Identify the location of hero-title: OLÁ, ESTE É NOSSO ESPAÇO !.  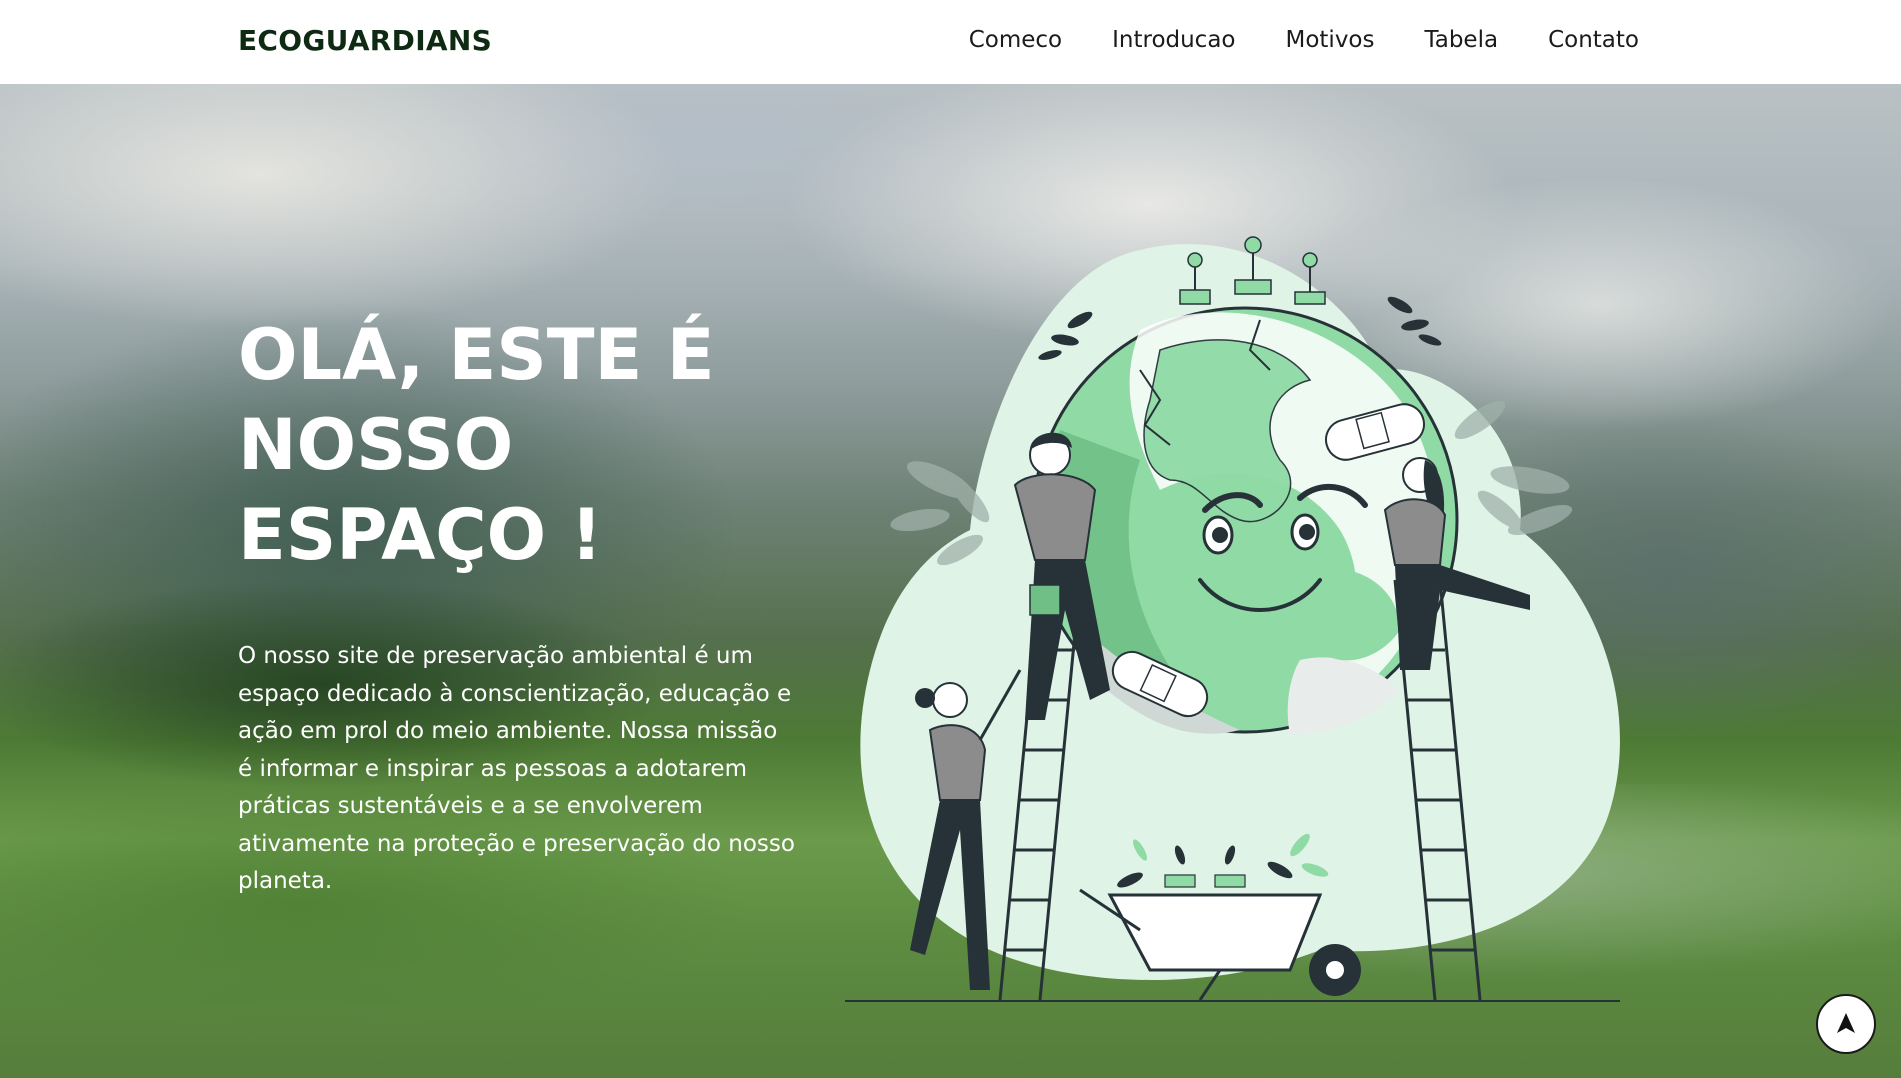
(518, 445).